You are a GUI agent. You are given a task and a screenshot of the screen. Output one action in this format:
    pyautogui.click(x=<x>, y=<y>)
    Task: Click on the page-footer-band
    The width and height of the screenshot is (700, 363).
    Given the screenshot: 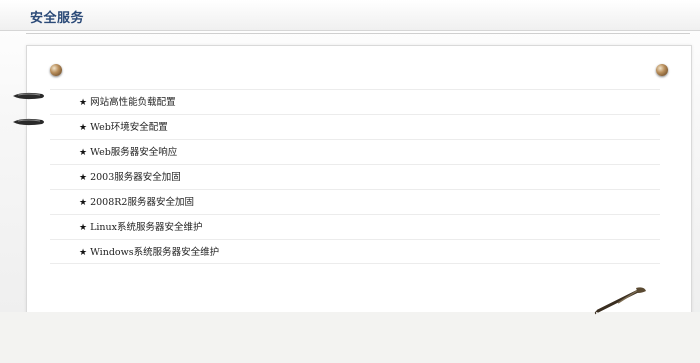 What is the action you would take?
    pyautogui.click(x=350, y=337)
    